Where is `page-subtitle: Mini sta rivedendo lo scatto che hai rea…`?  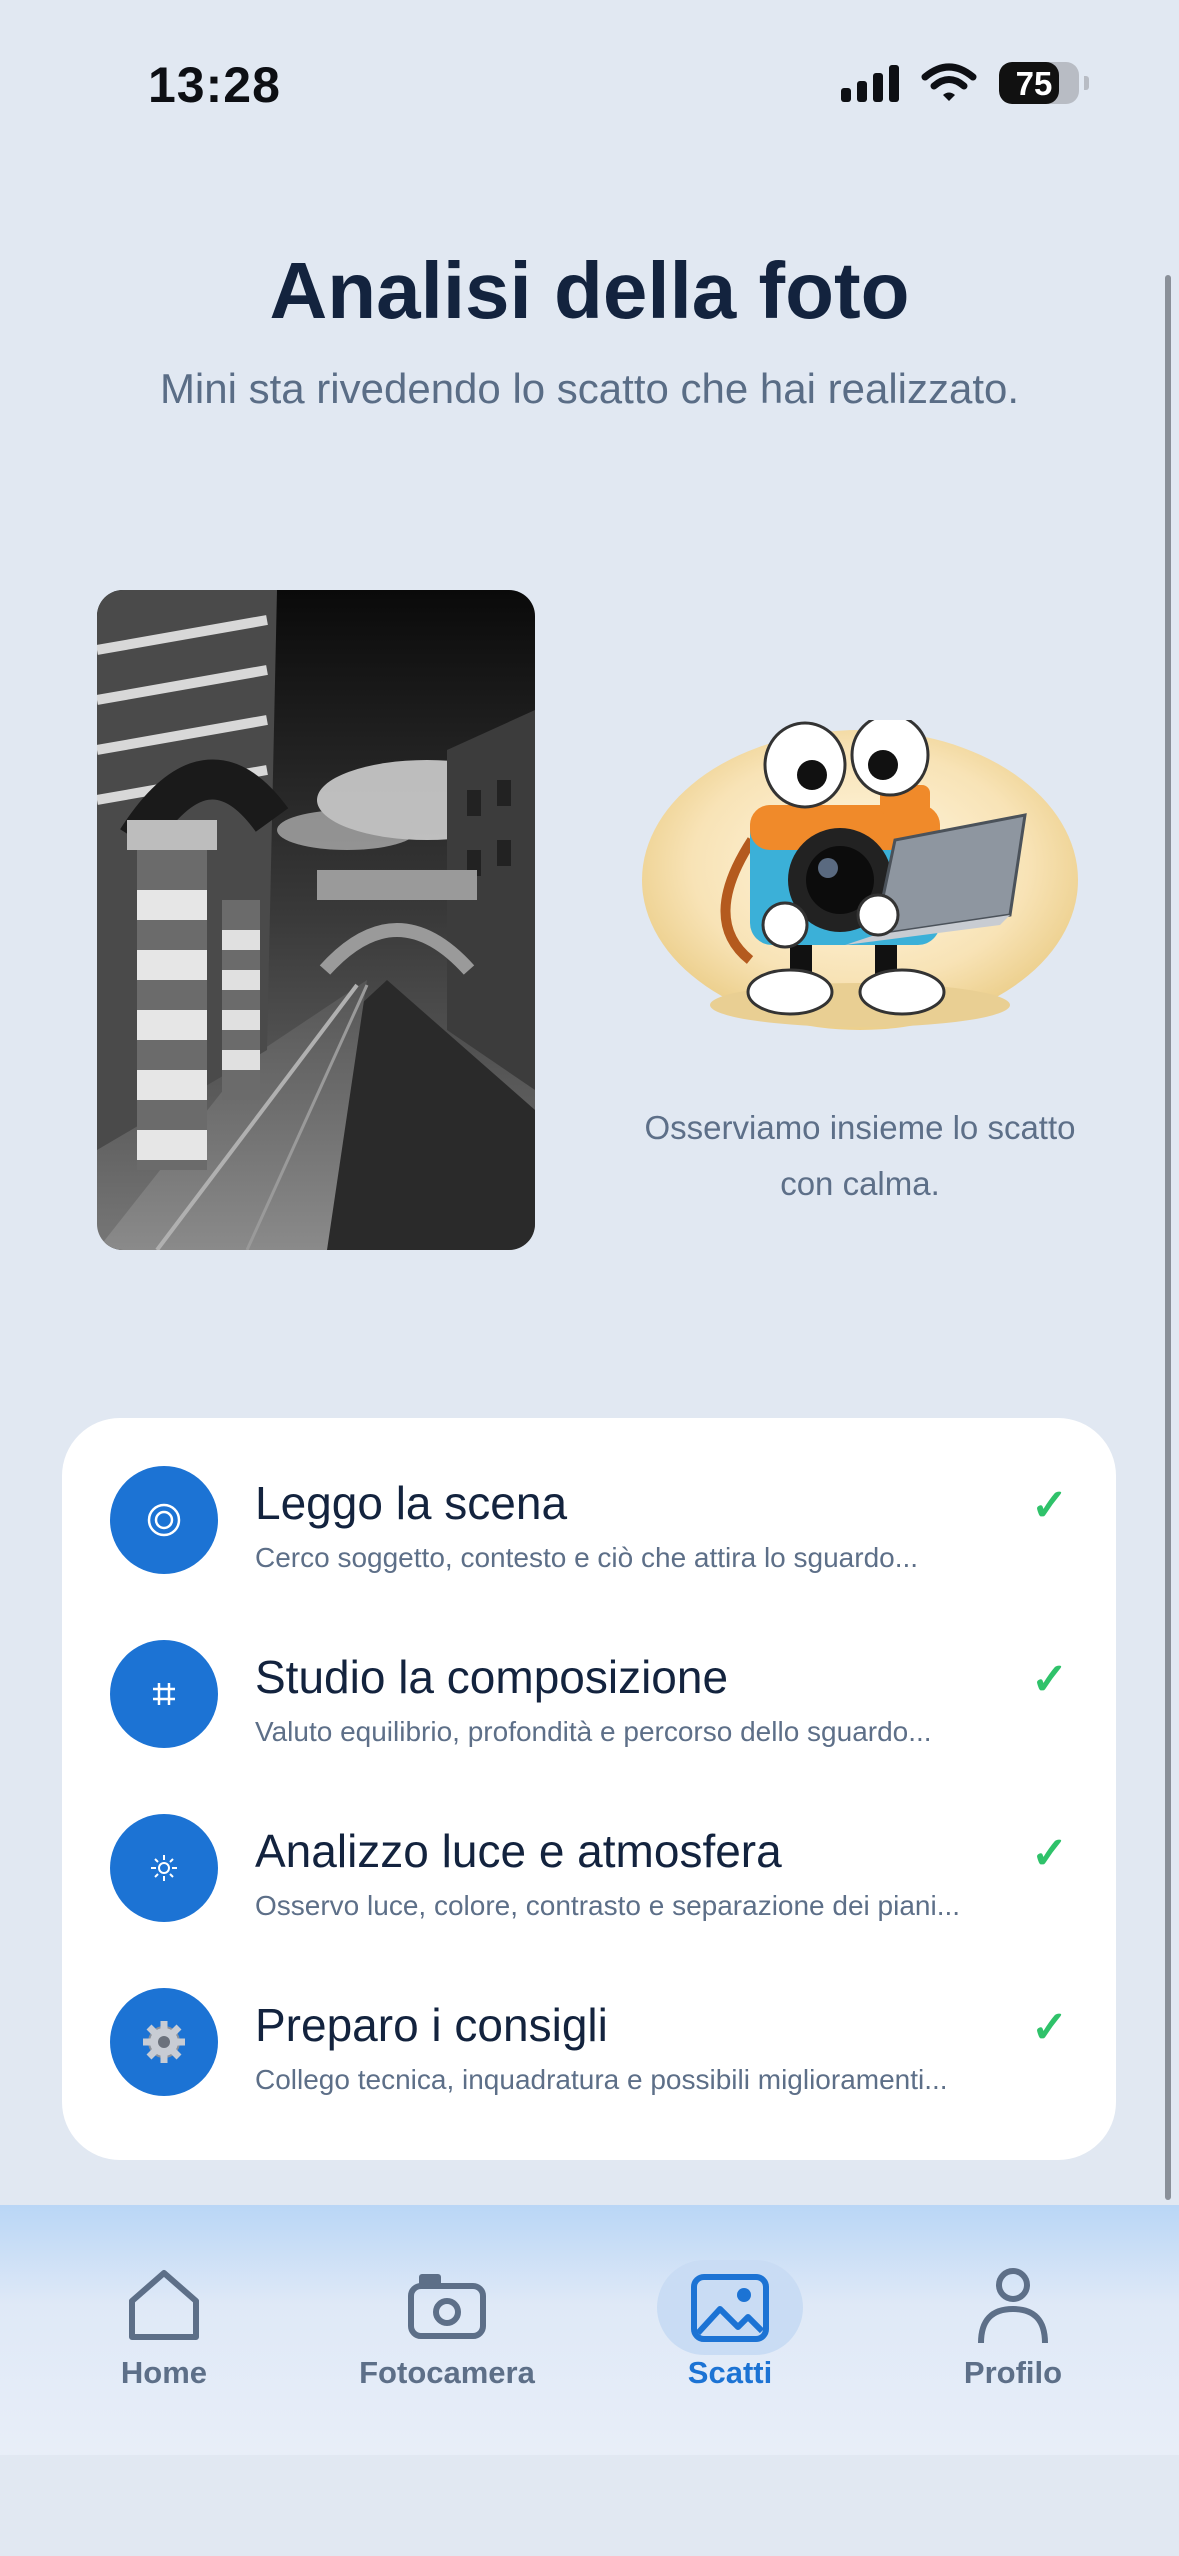
page-subtitle: Mini sta rivedendo lo scatto che hai rea… is located at coordinates (589, 388).